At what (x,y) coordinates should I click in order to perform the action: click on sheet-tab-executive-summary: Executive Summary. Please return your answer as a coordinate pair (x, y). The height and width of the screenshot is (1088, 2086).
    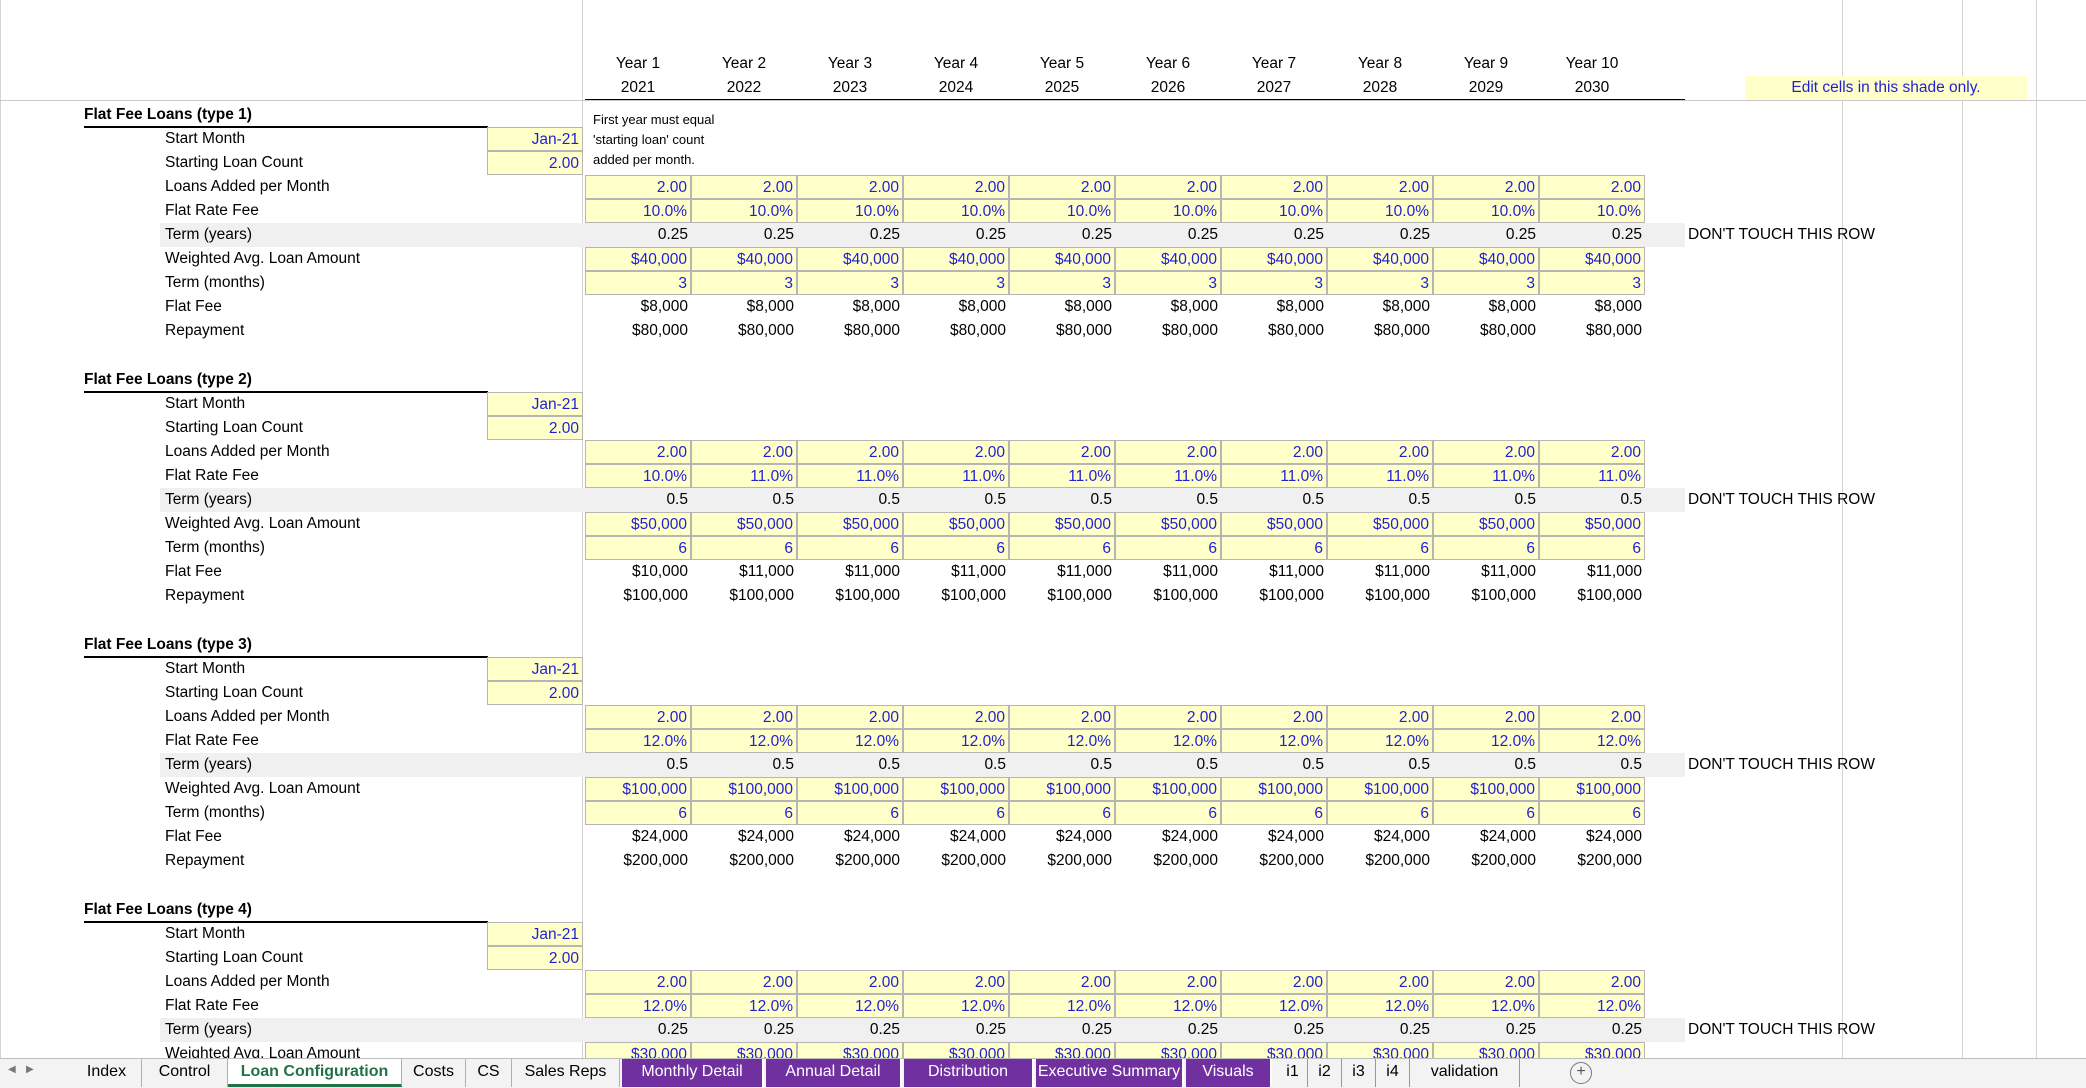
    Looking at the image, I should click on (1110, 1073).